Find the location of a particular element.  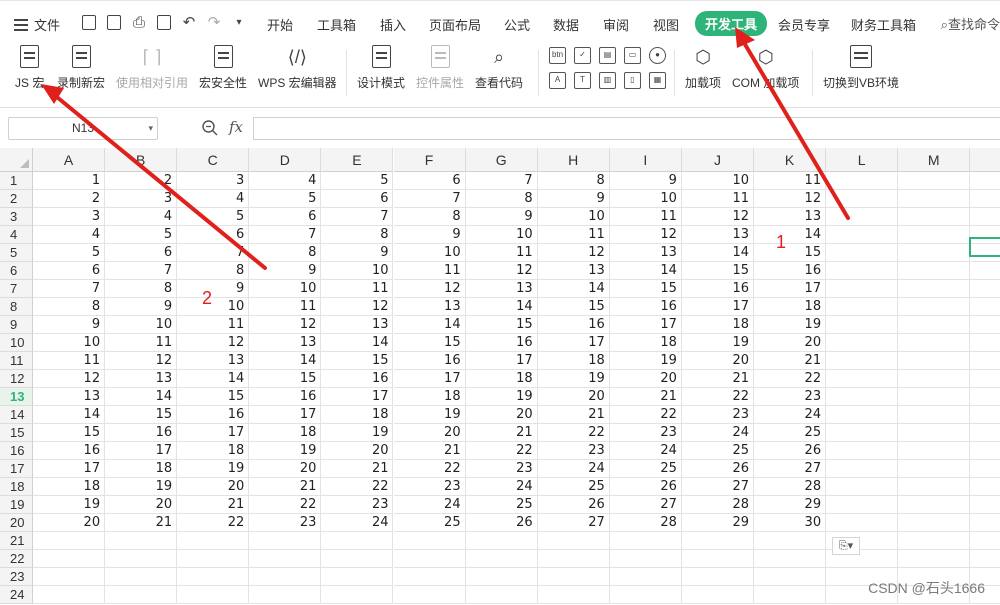

select-all-corner is located at coordinates (16, 160).